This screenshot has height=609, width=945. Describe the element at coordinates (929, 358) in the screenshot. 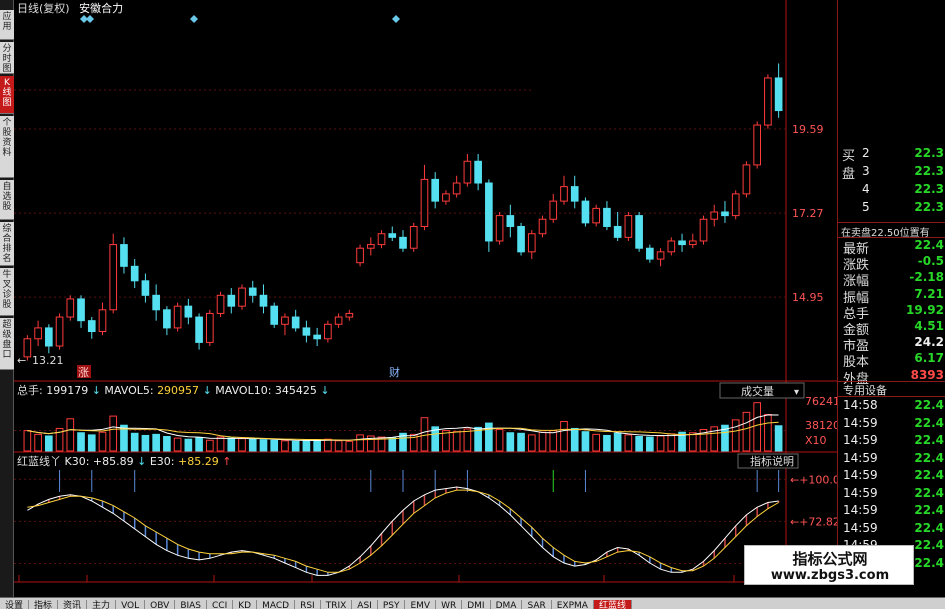

I see `stat-value: 6.17` at that location.